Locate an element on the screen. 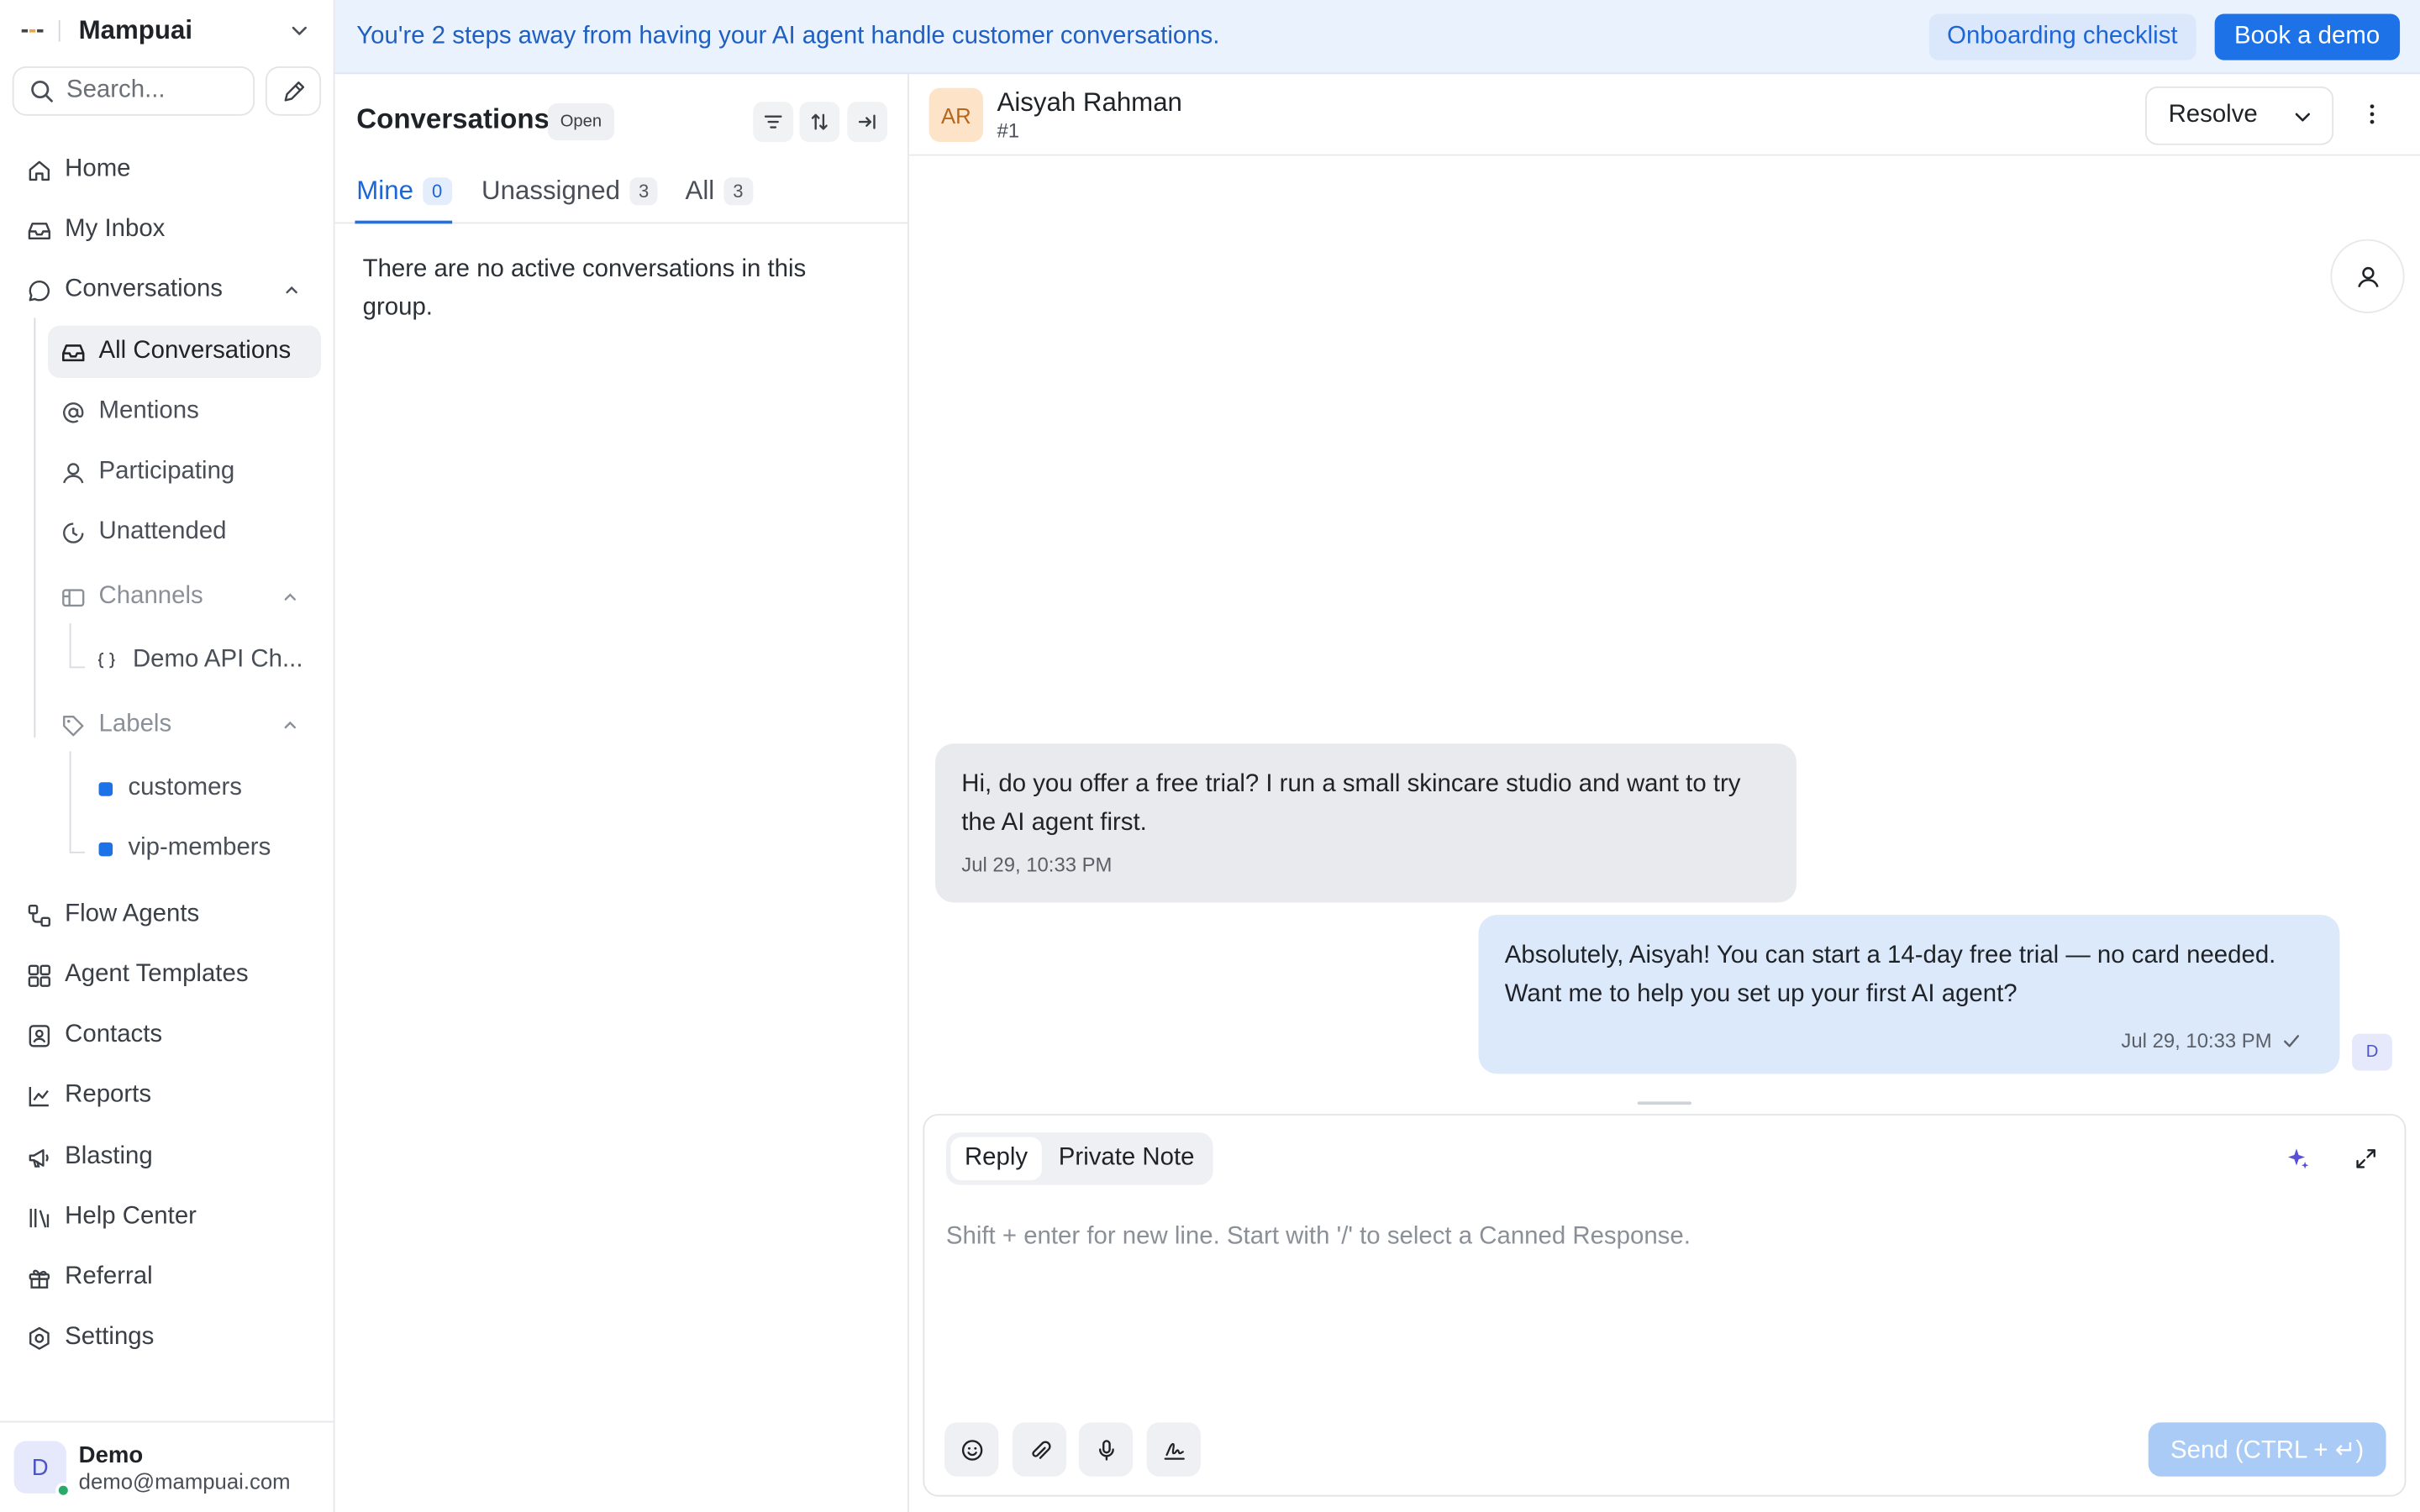 The image size is (2420, 1512). online-status-dot is located at coordinates (63, 1491).